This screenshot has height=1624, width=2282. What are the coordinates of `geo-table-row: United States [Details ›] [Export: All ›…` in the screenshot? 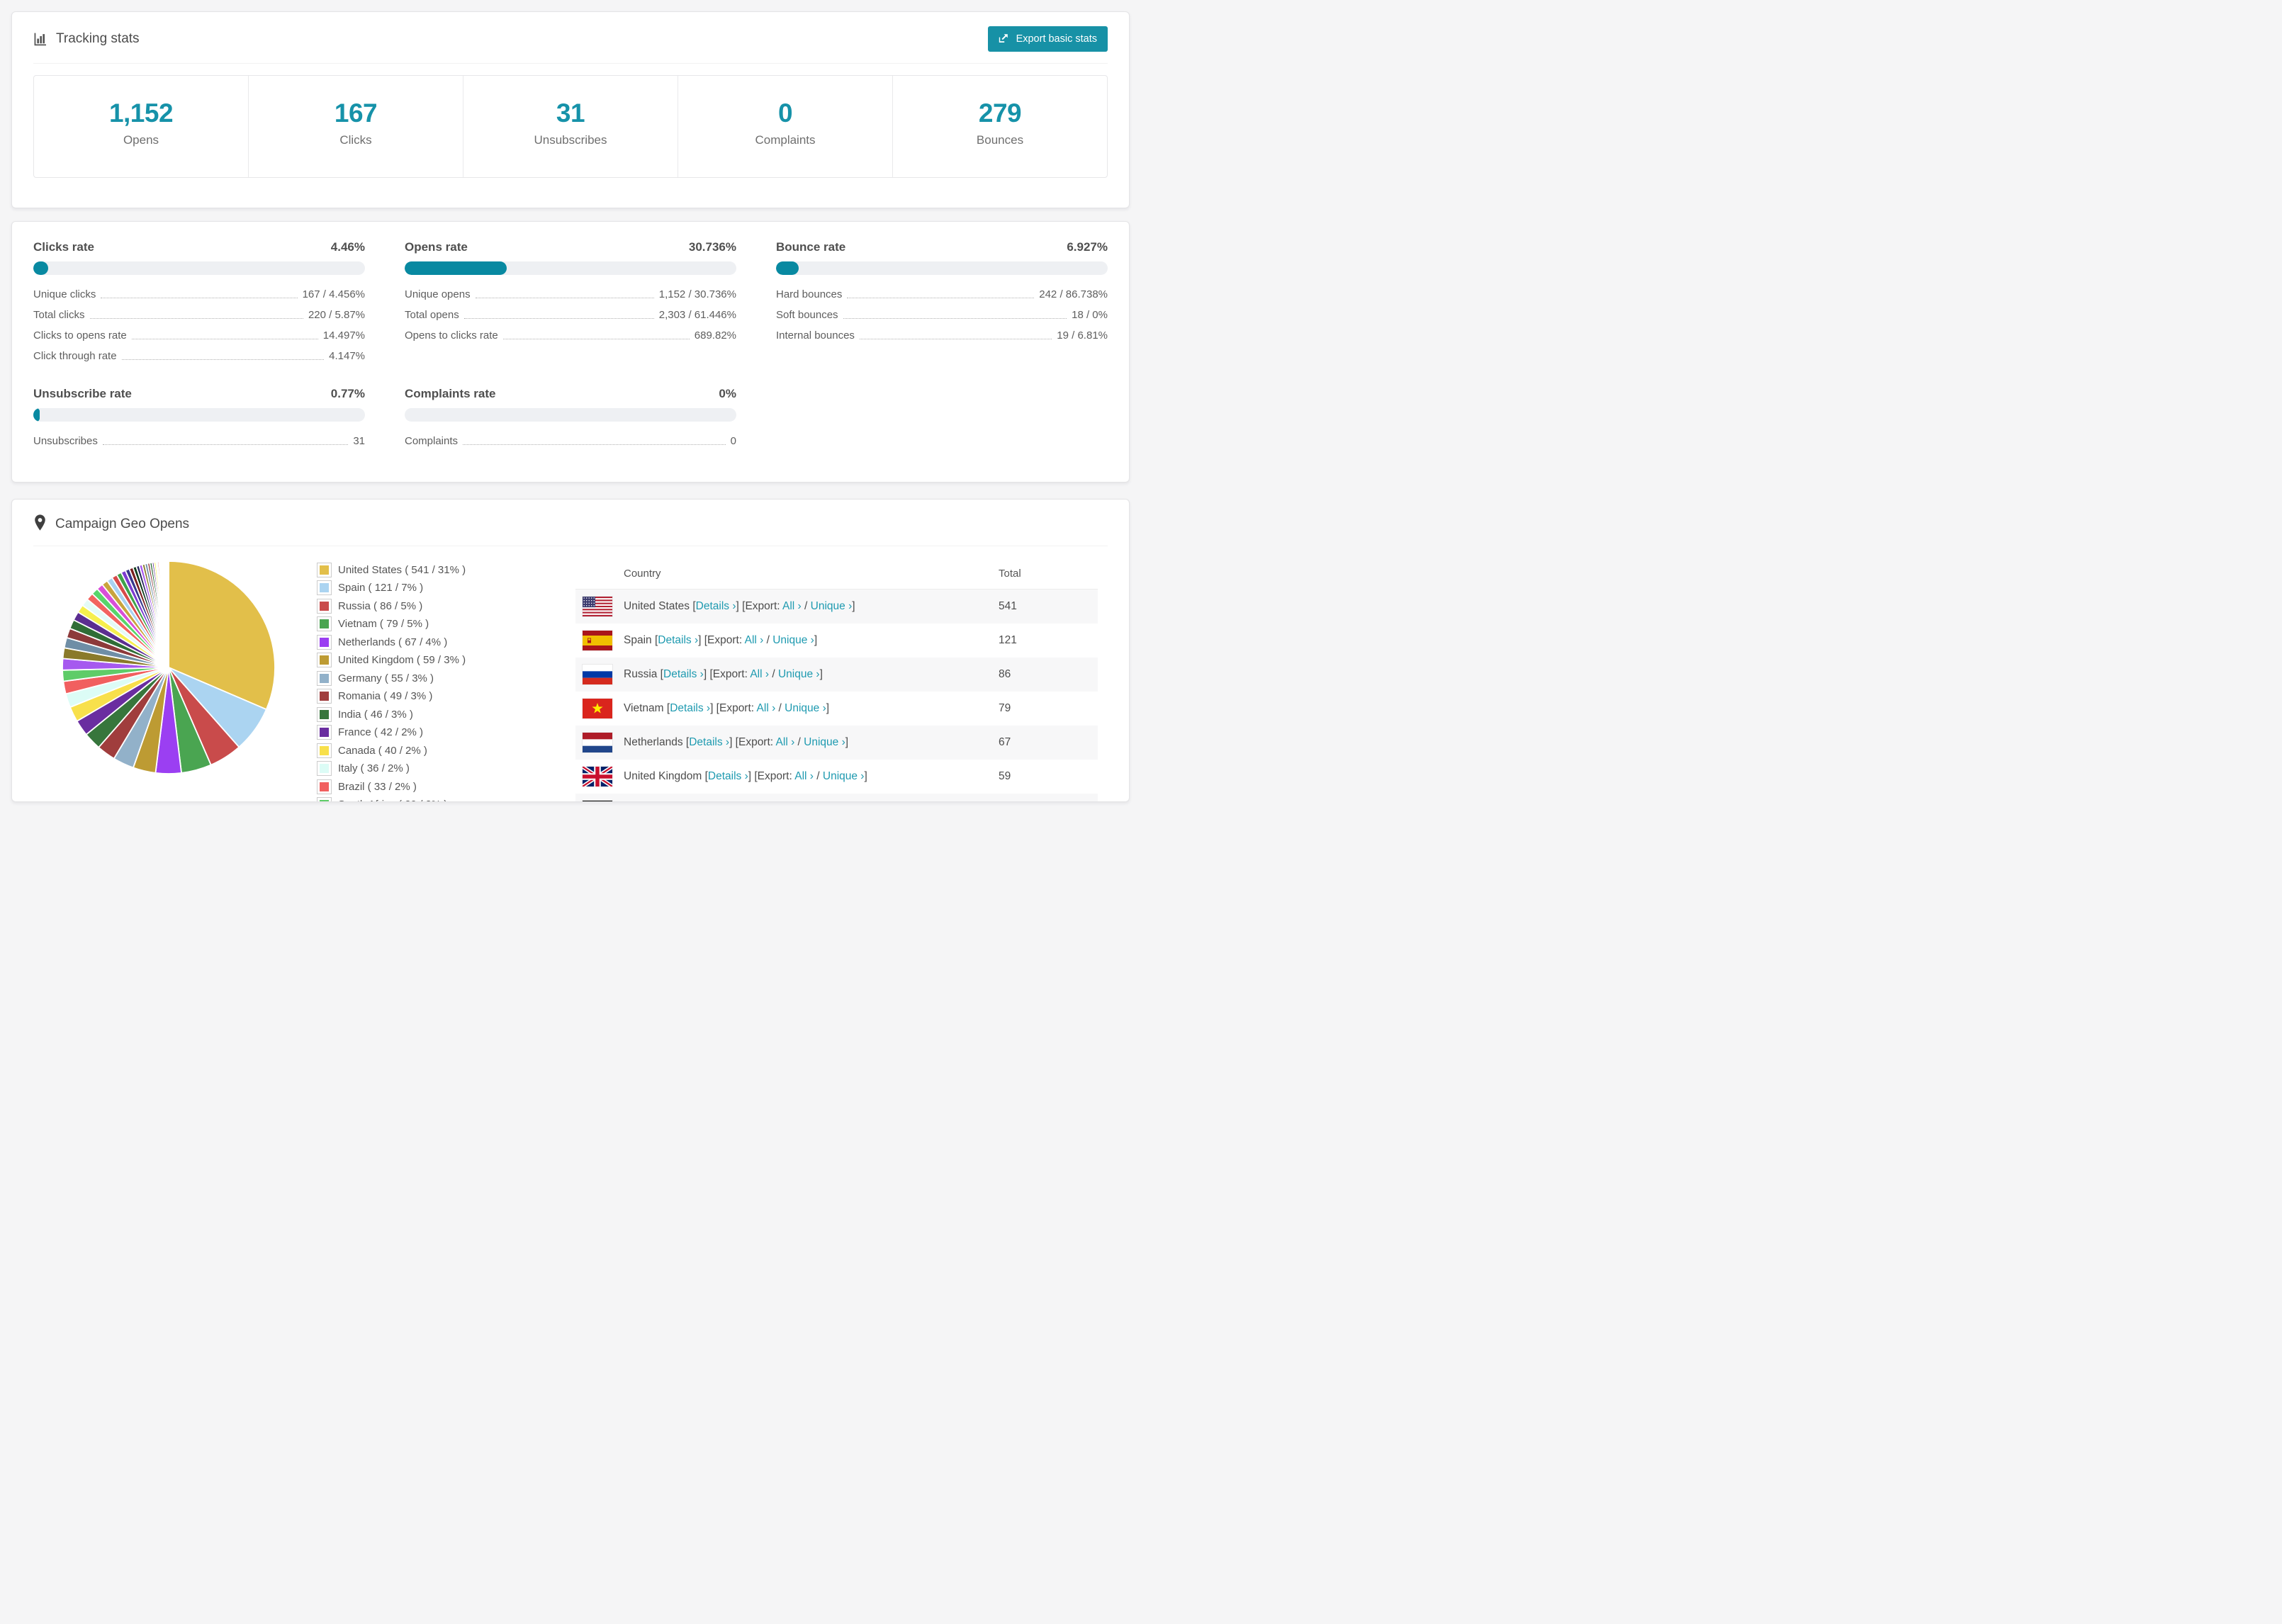 It's located at (836, 607).